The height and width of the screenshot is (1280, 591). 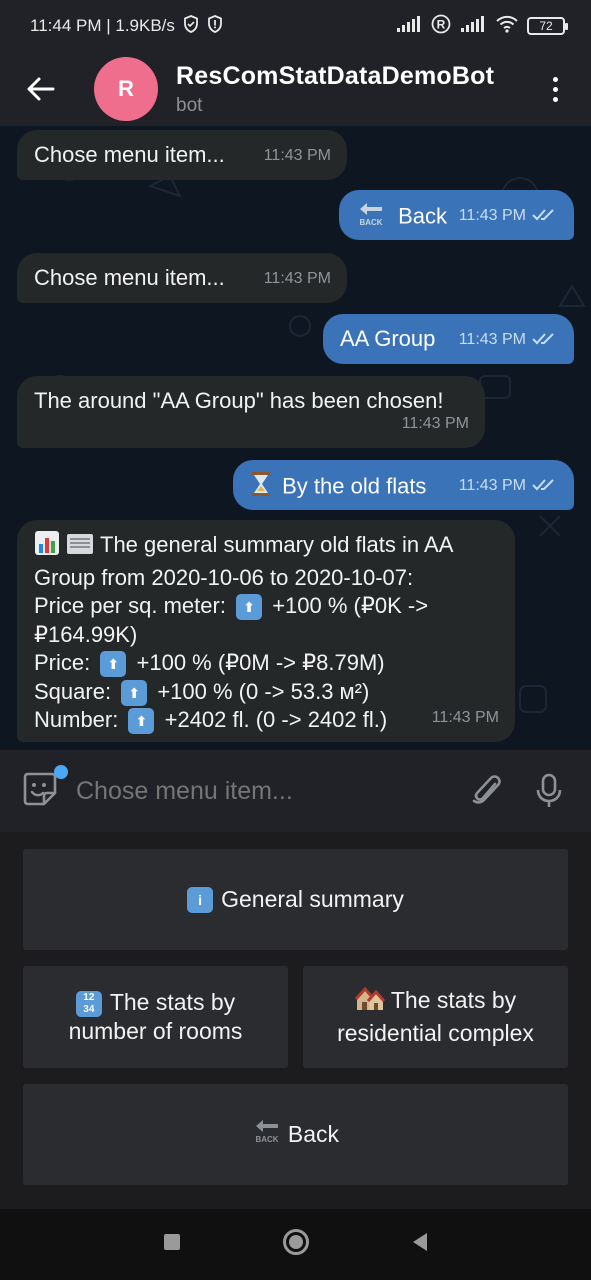 I want to click on hourglass-icon, so click(x=261, y=488).